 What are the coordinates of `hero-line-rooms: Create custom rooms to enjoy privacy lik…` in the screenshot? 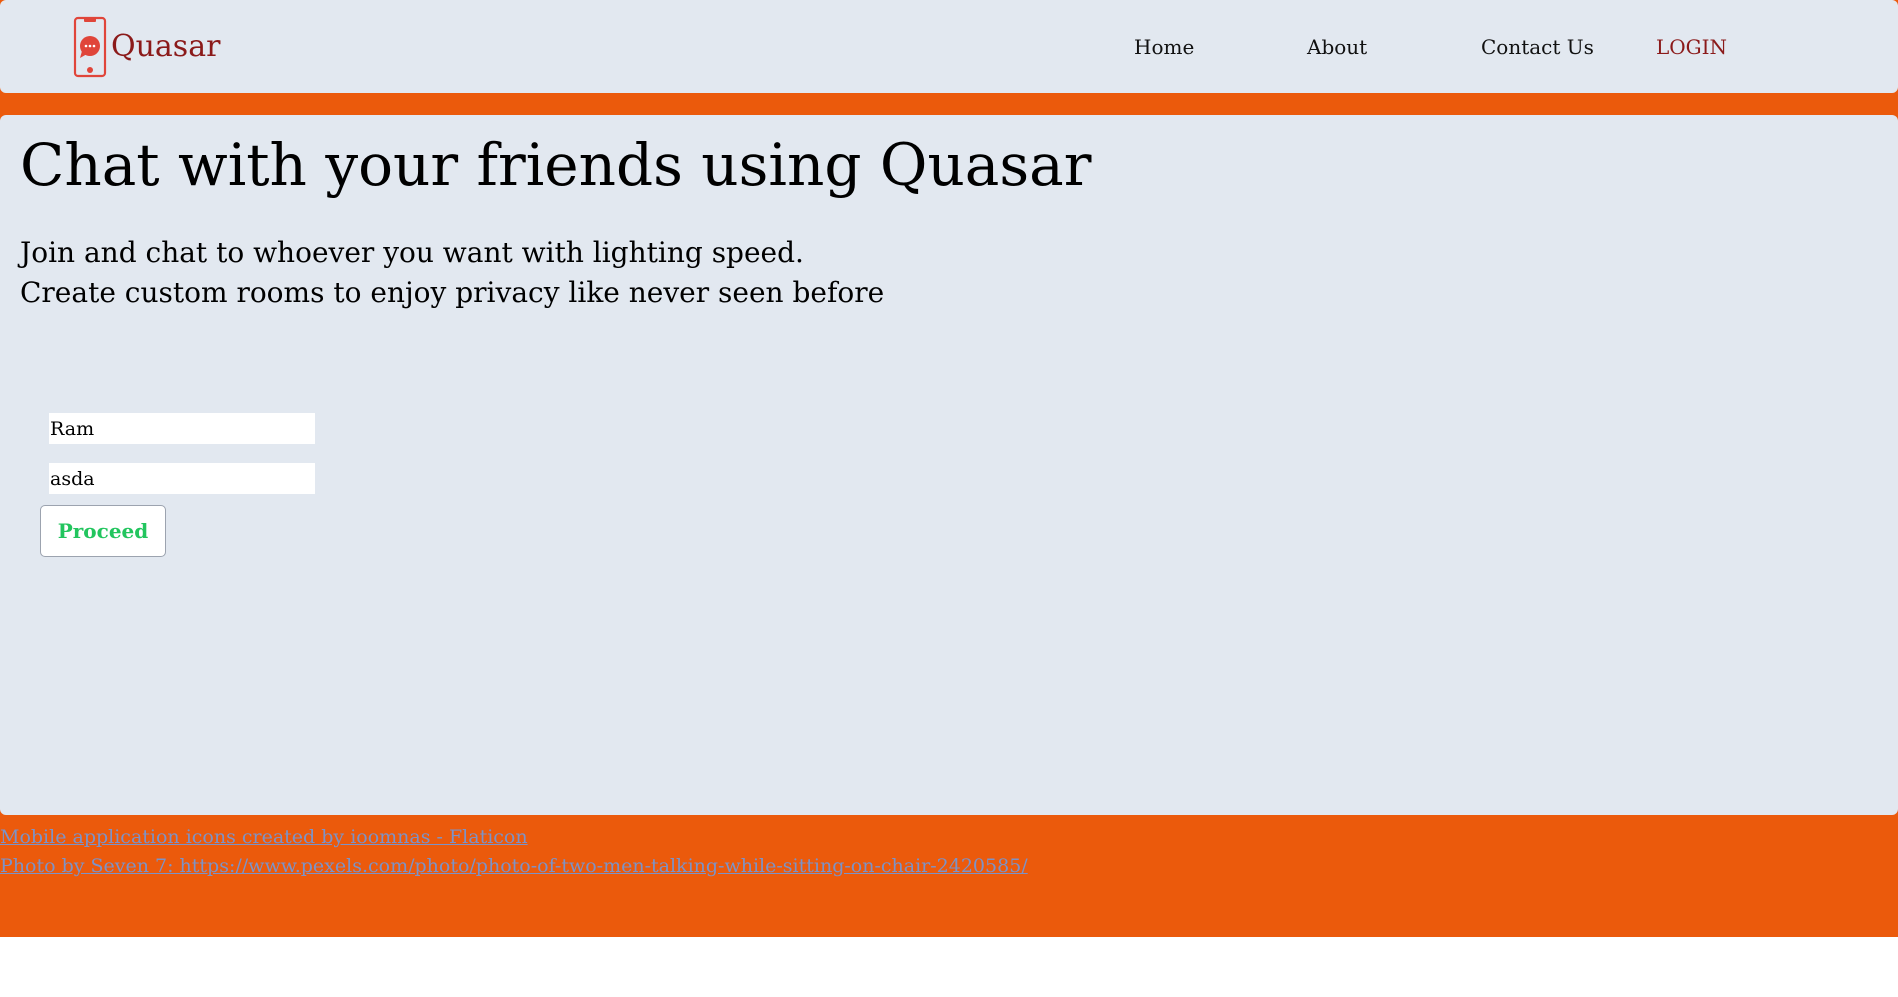 It's located at (452, 292).